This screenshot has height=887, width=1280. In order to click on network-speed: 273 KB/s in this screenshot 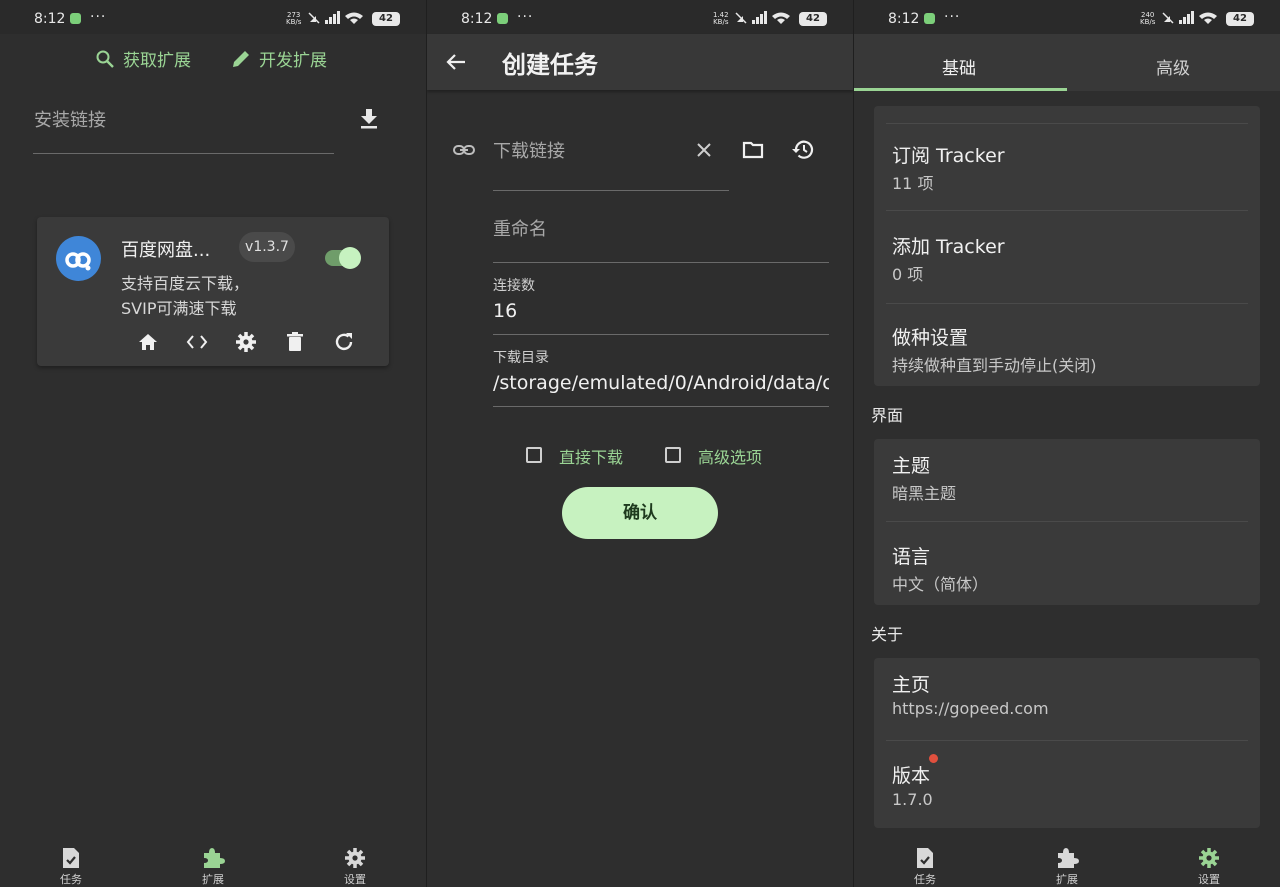, I will do `click(294, 18)`.